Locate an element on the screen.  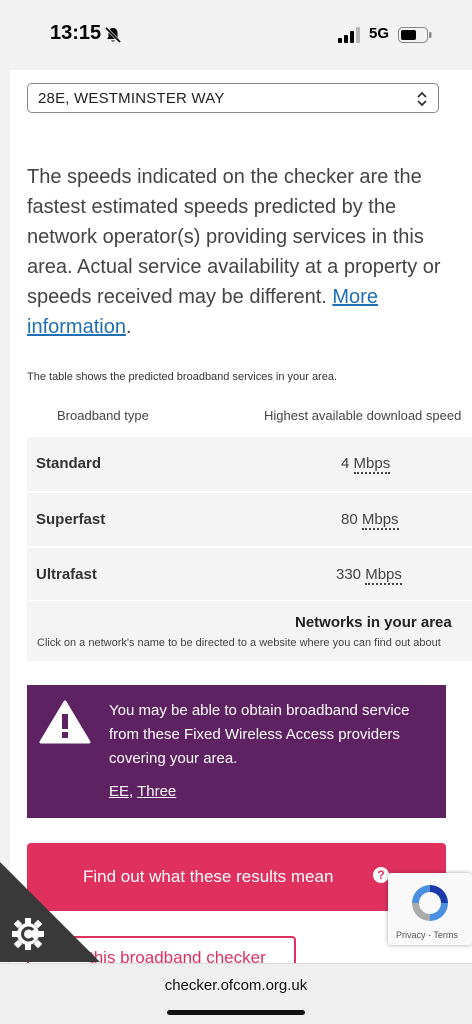
bell-muted-icon is located at coordinates (113, 35).